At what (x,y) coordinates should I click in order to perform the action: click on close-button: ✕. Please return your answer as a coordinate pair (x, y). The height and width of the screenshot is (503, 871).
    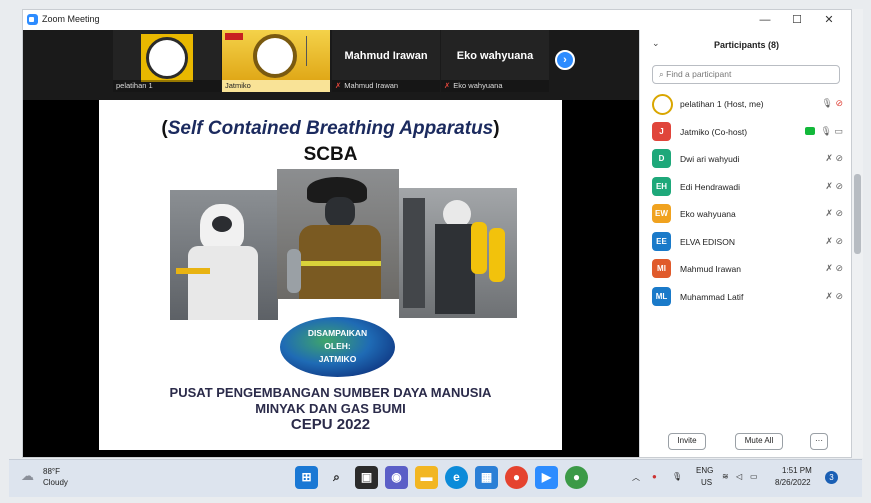
    Looking at the image, I should click on (829, 20).